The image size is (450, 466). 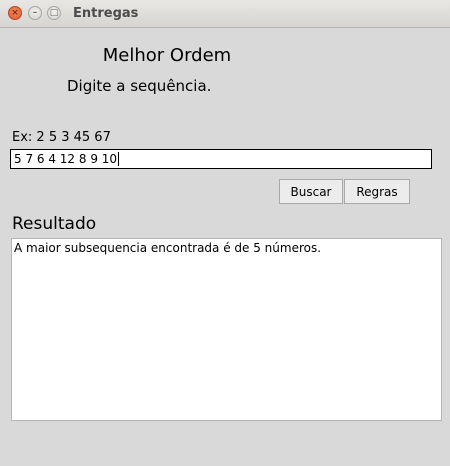 I want to click on maximize-icon: □, so click(x=54, y=12).